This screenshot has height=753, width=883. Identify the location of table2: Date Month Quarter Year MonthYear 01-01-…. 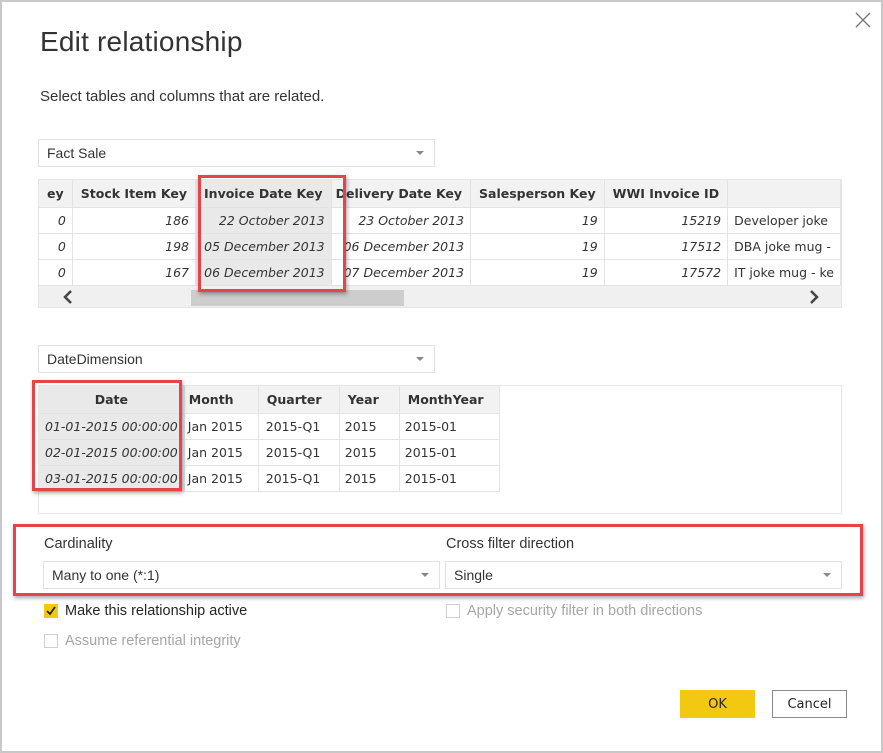
(269, 439).